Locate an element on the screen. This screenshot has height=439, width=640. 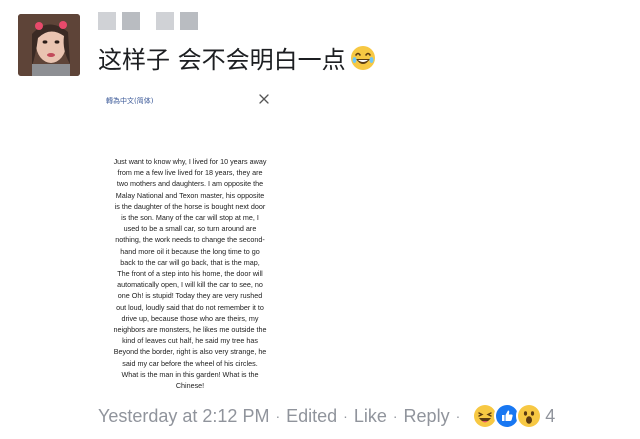
like-link: Like is located at coordinates (370, 416).